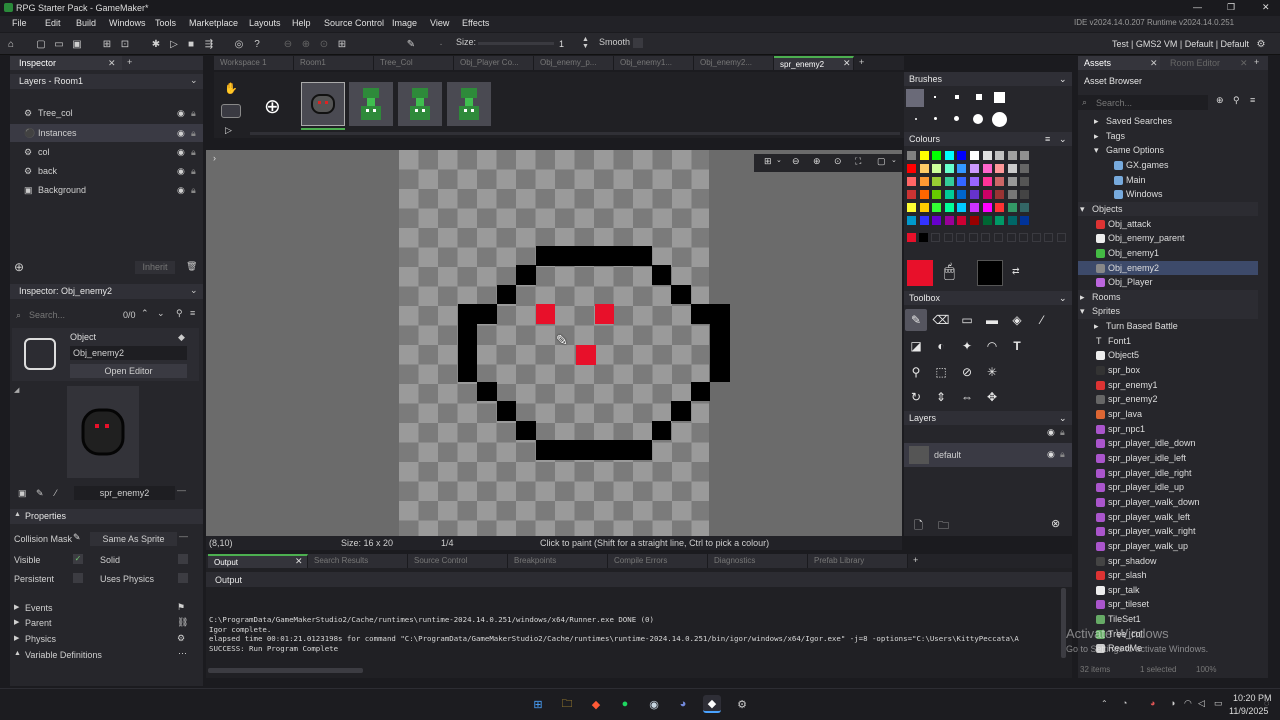 Image resolution: width=1280 pixels, height=720 pixels. Describe the element at coordinates (11, 44) in the screenshot. I see `home-icon: ⌂` at that location.